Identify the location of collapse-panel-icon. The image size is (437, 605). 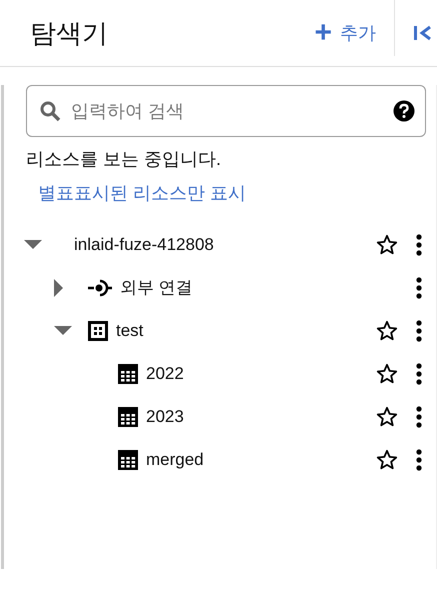
(423, 33).